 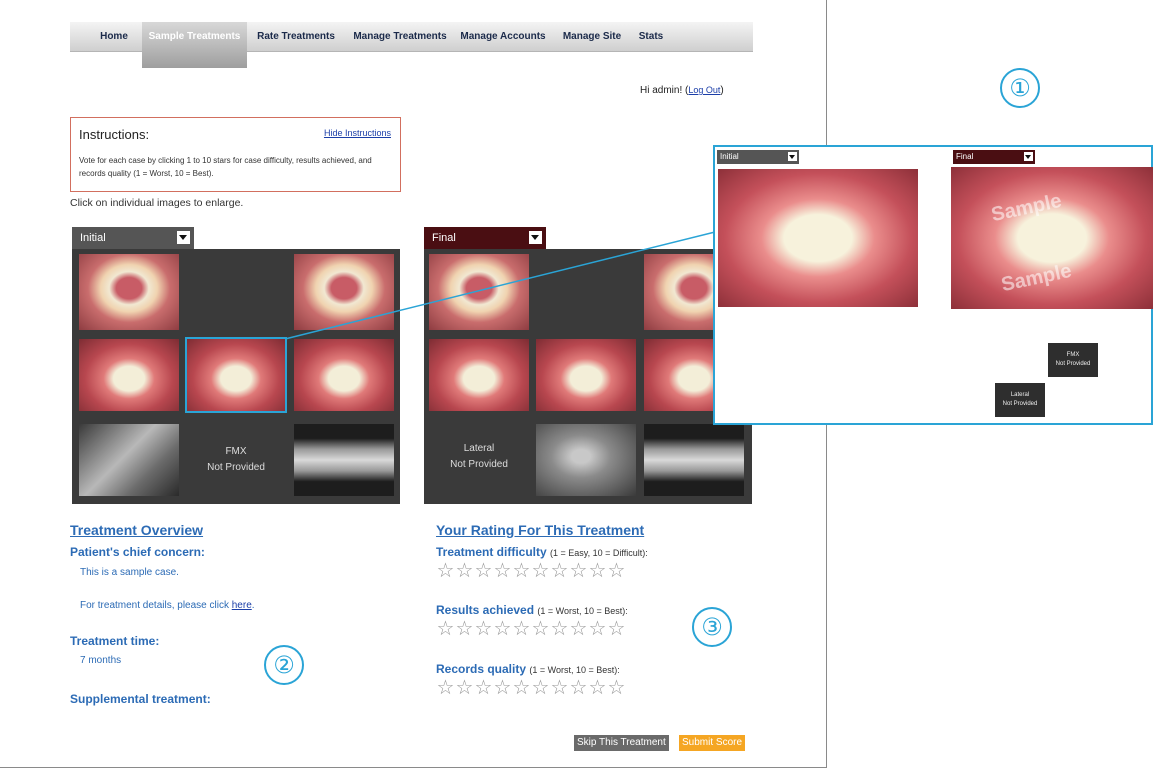 What do you see at coordinates (592, 37) in the screenshot?
I see `nav-manage-site: Manage Site` at bounding box center [592, 37].